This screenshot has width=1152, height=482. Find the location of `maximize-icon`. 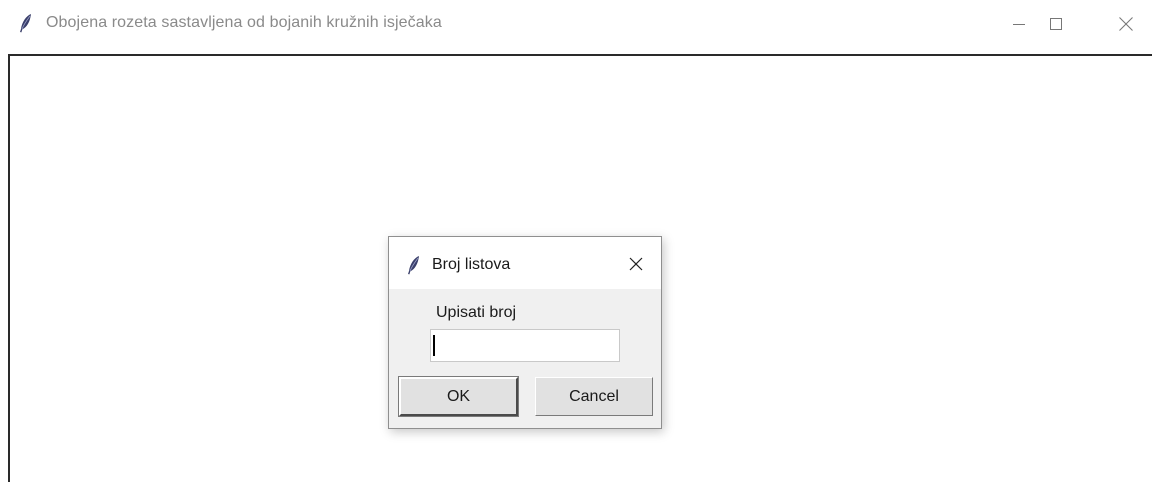

maximize-icon is located at coordinates (1056, 24).